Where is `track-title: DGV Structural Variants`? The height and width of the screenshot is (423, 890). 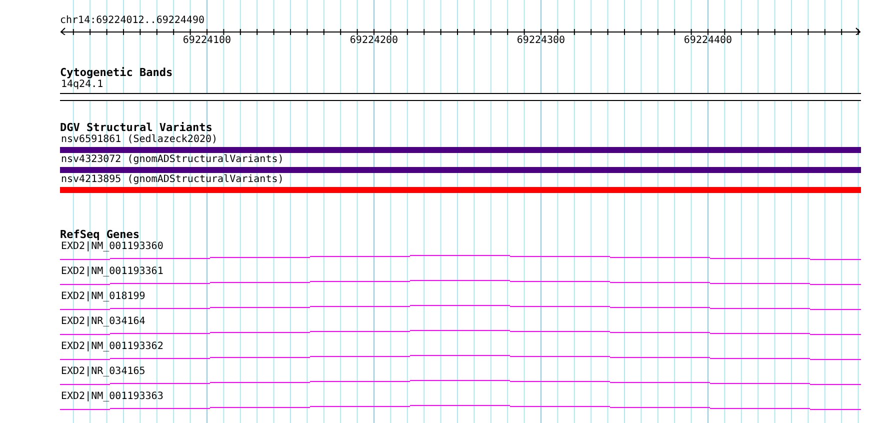
track-title: DGV Structural Variants is located at coordinates (137, 128).